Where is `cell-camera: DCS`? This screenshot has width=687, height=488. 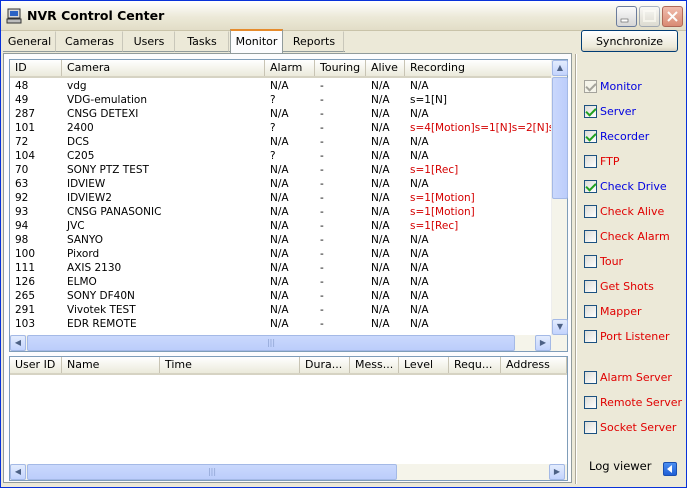
cell-camera: DCS is located at coordinates (78, 142).